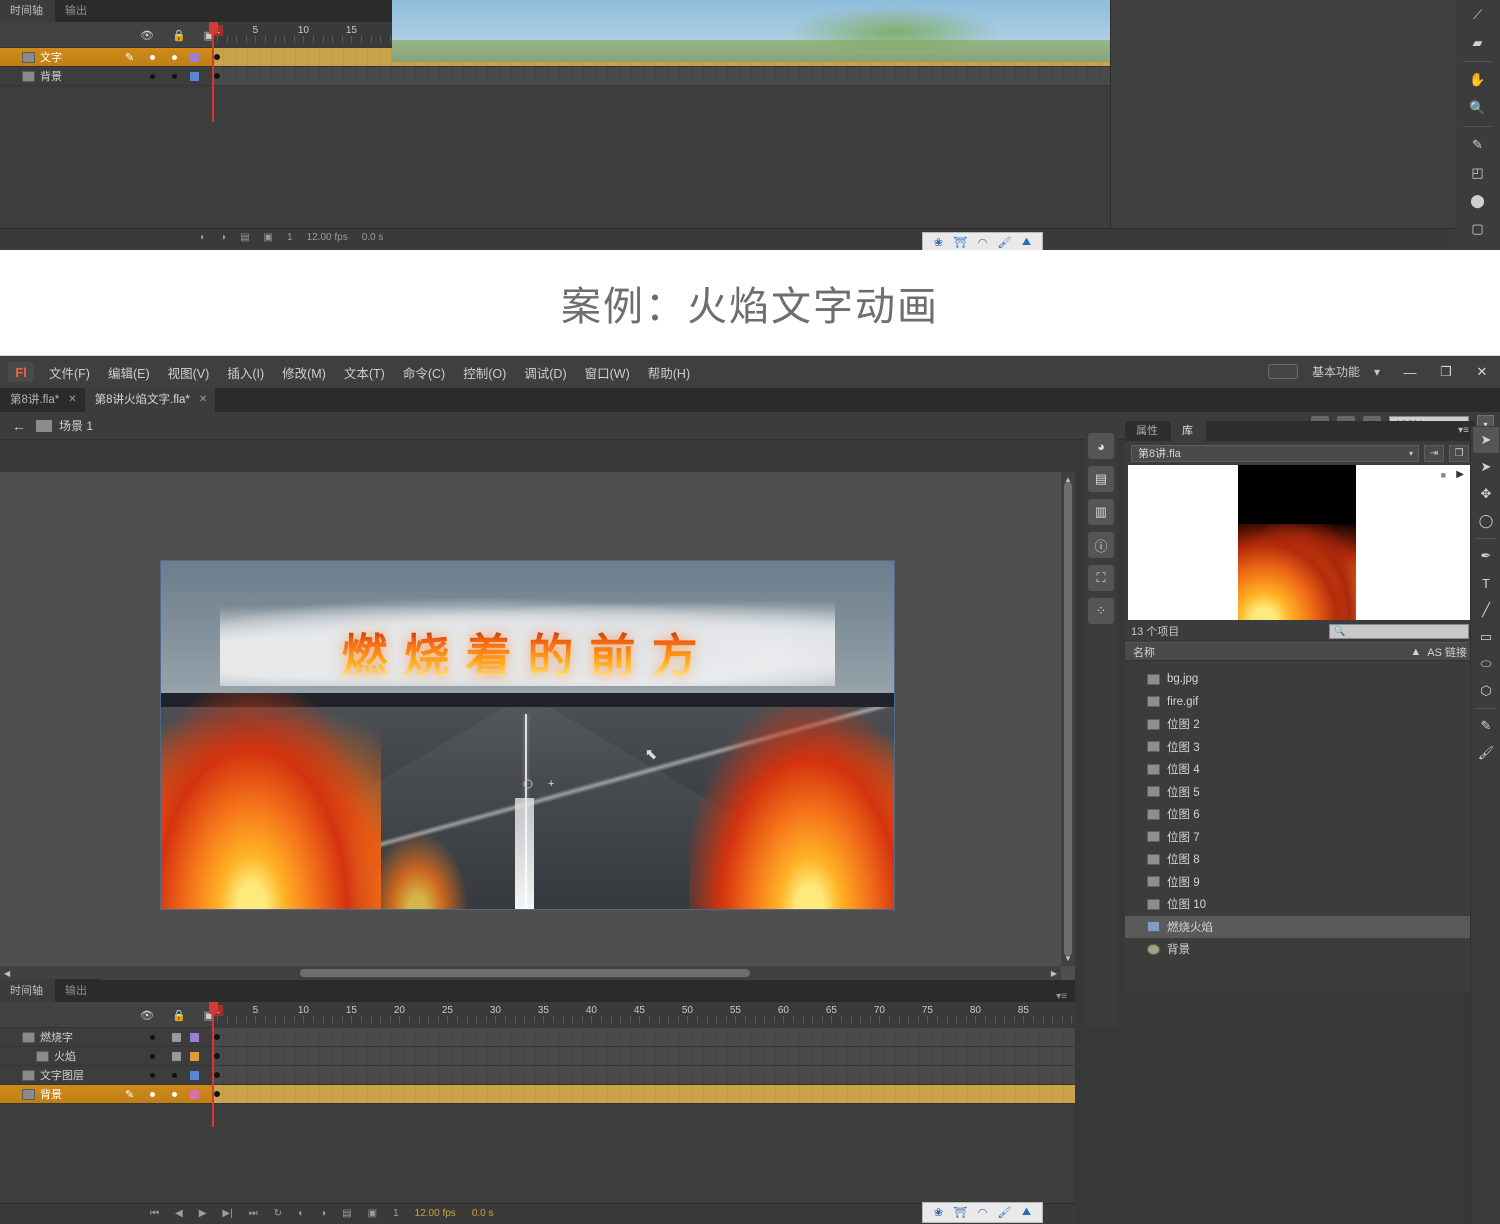 Image resolution: width=1500 pixels, height=1224 pixels. Describe the element at coordinates (253, 1213) in the screenshot. I see `goto-last-frame-icon: ⏭` at that location.